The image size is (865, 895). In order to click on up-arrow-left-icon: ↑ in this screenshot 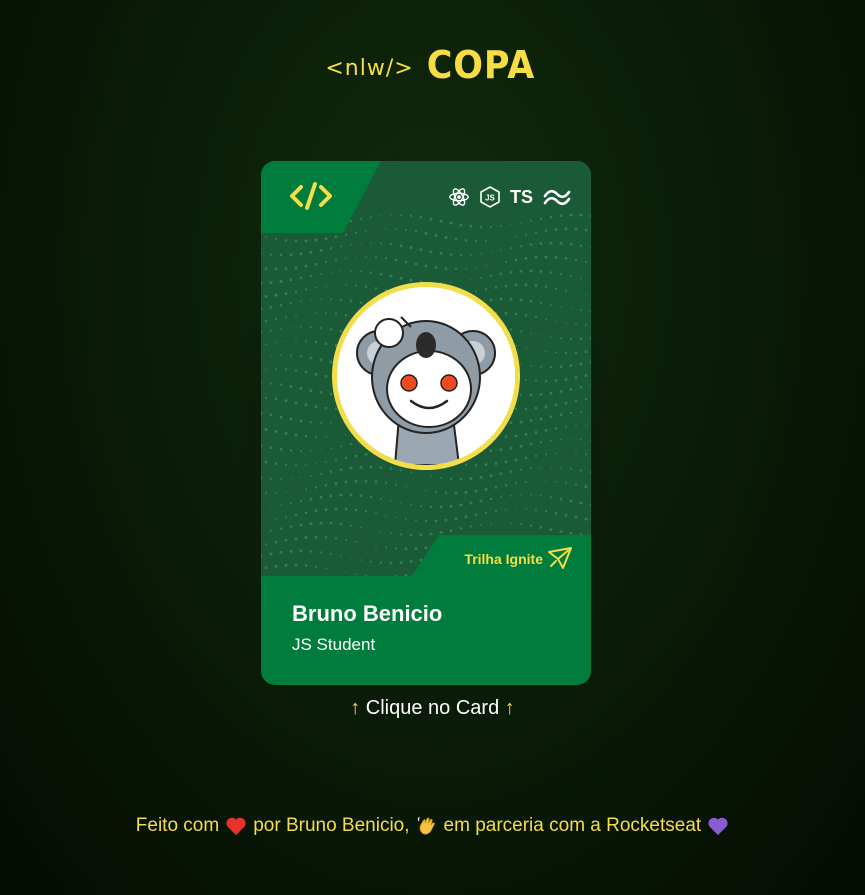, I will do `click(355, 708)`.